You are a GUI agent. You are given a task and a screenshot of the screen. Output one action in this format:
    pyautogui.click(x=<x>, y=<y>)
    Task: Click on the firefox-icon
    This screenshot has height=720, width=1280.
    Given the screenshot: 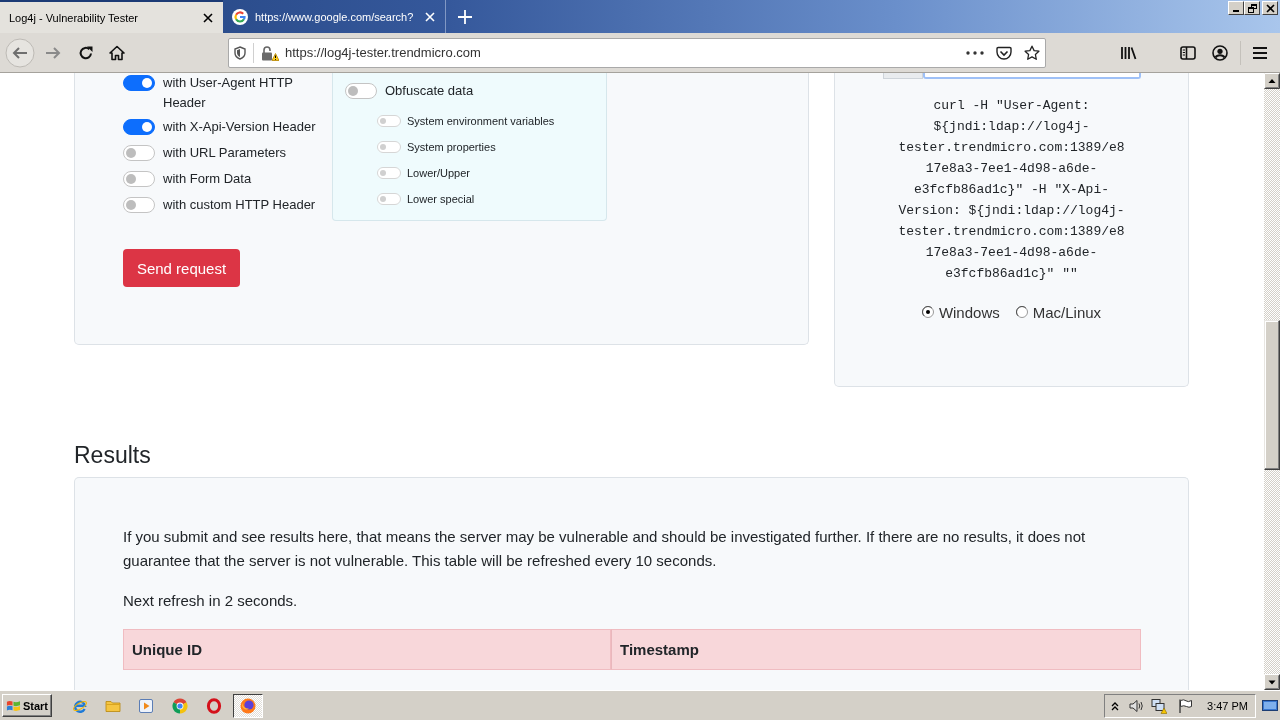 What is the action you would take?
    pyautogui.click(x=248, y=705)
    